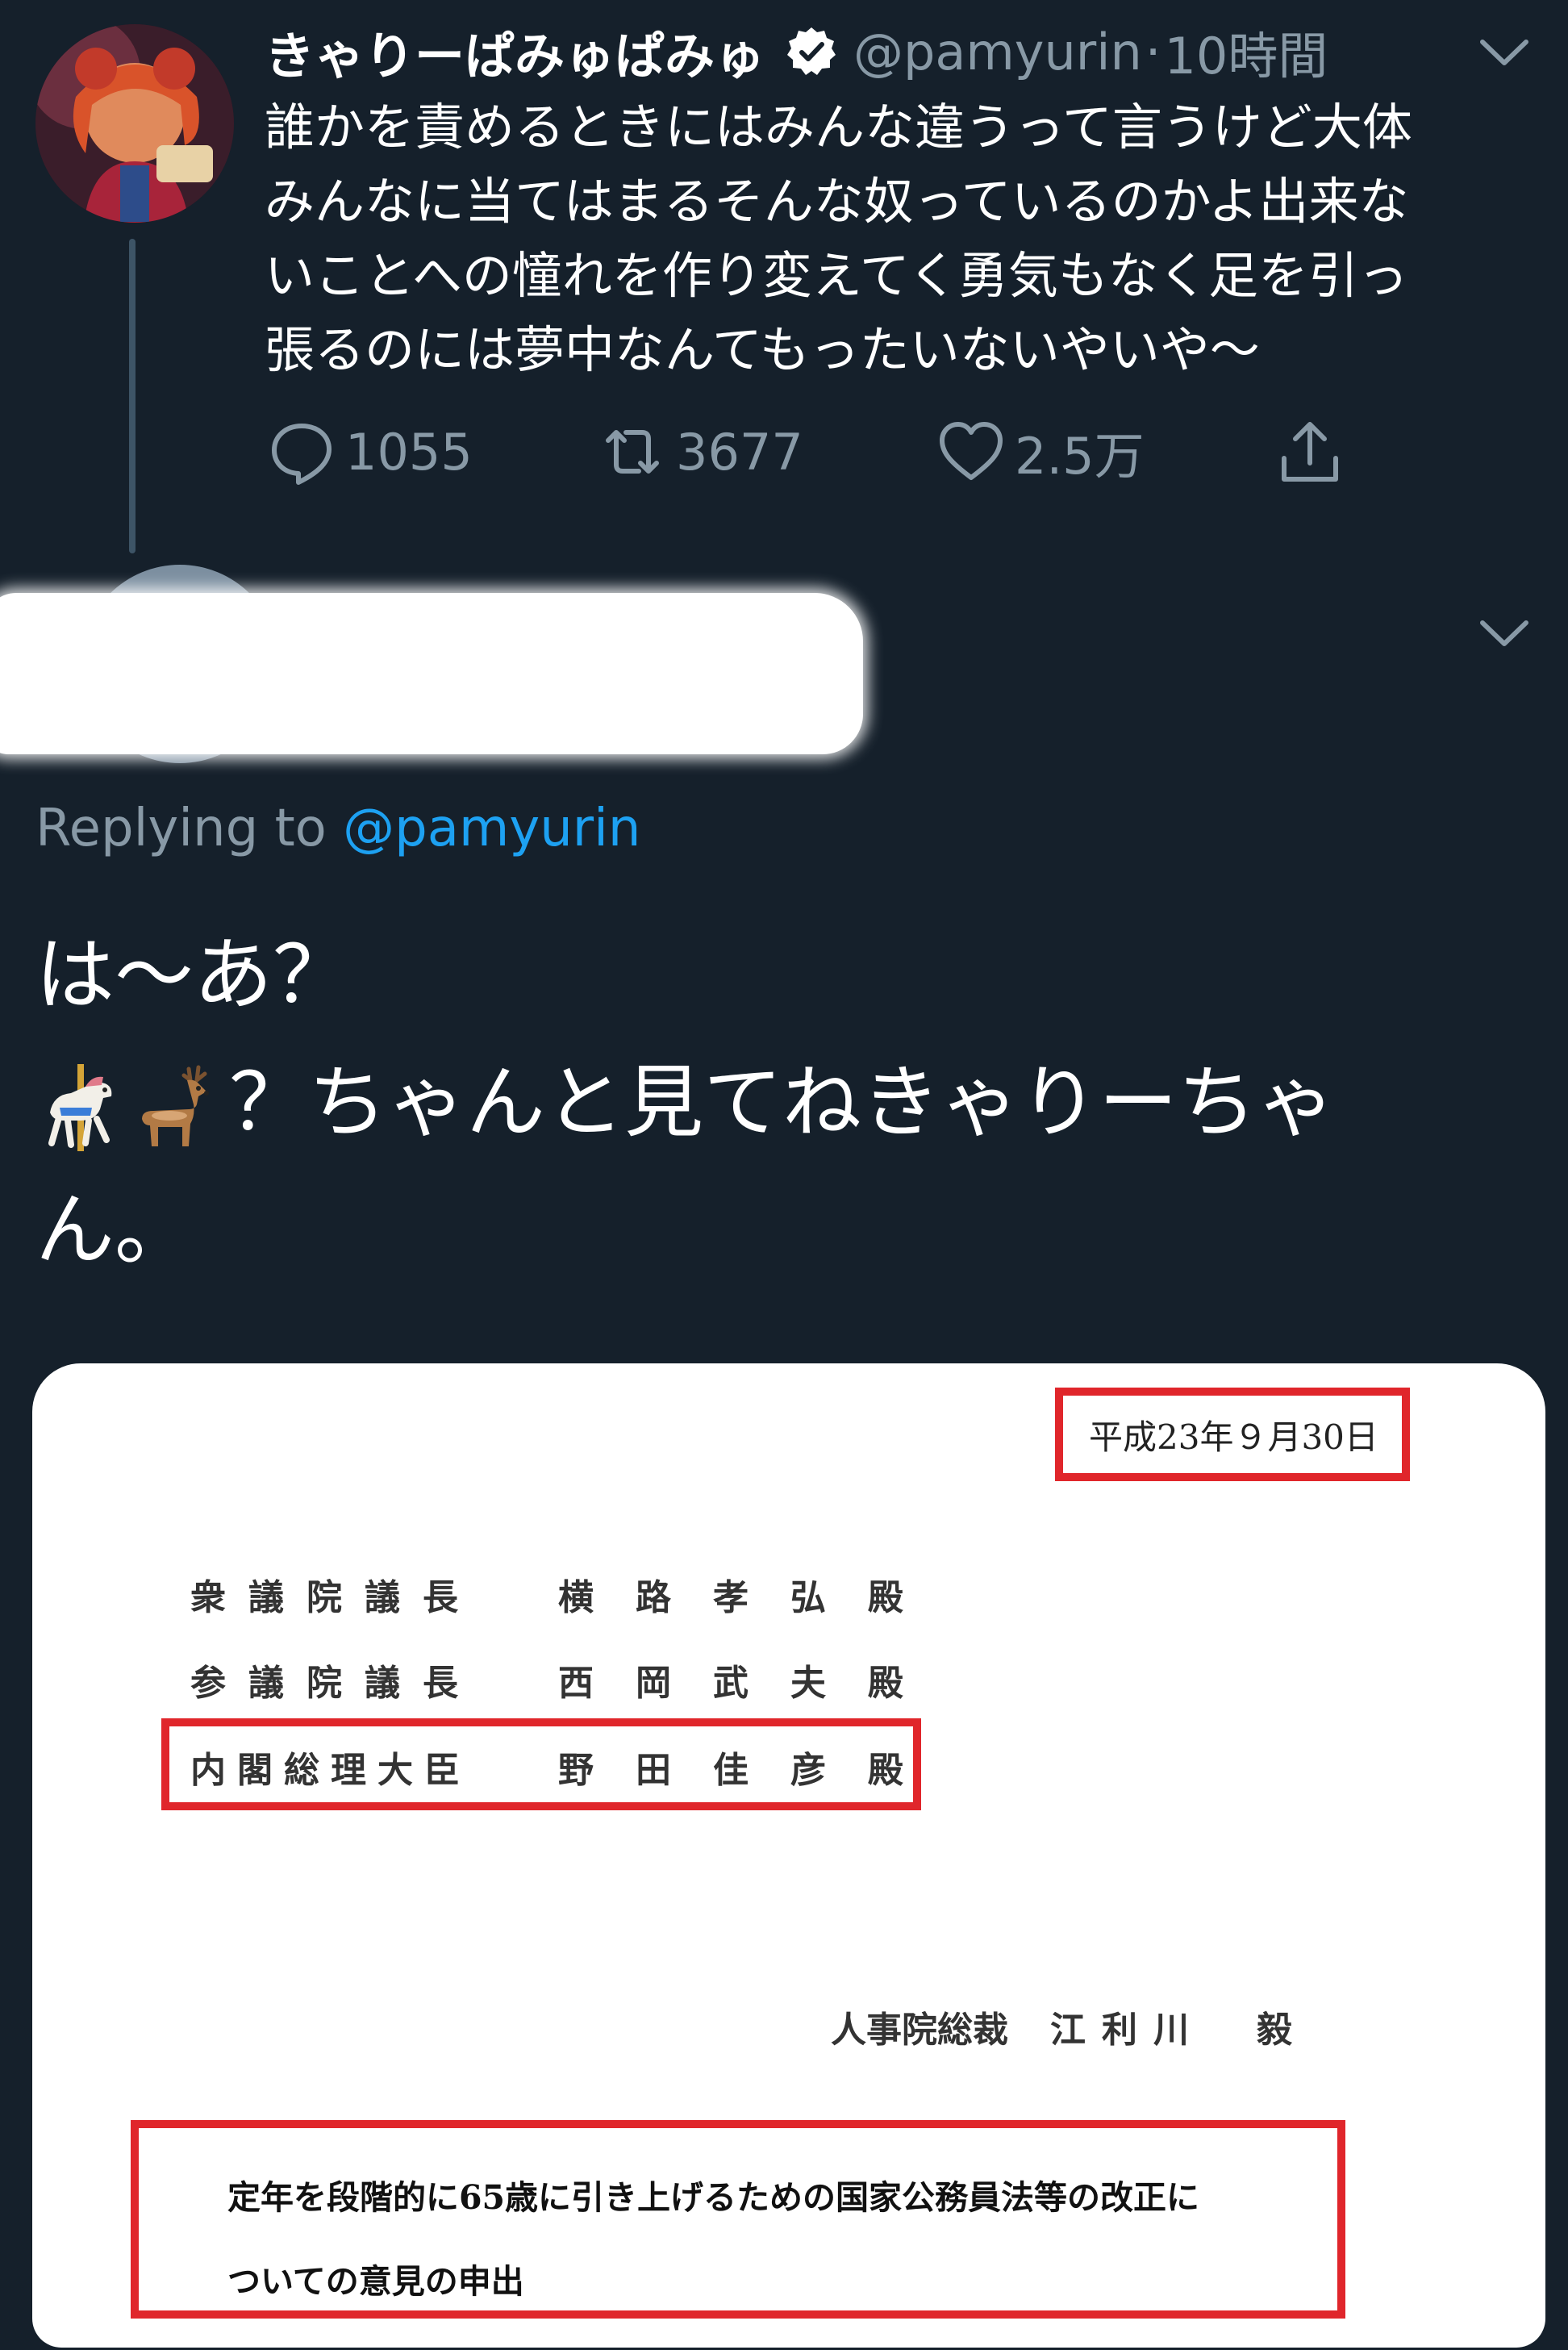 This screenshot has width=1568, height=2350. Describe the element at coordinates (1246, 51) in the screenshot. I see `tweet-timestamp: 10時間` at that location.